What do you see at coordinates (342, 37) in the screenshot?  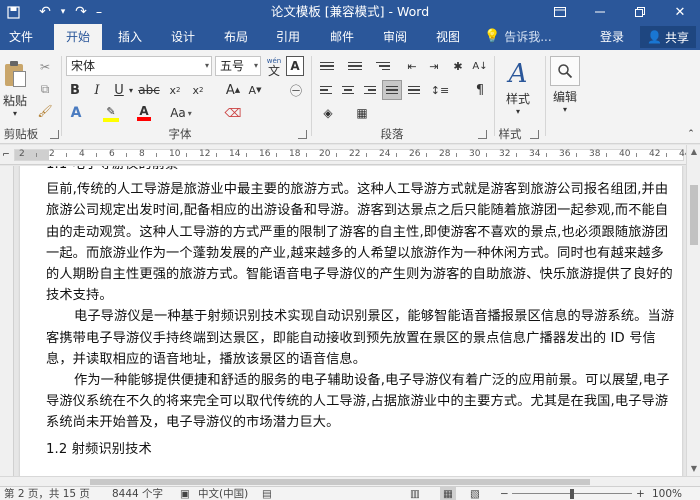 I see `tab-mailings: 邮件` at bounding box center [342, 37].